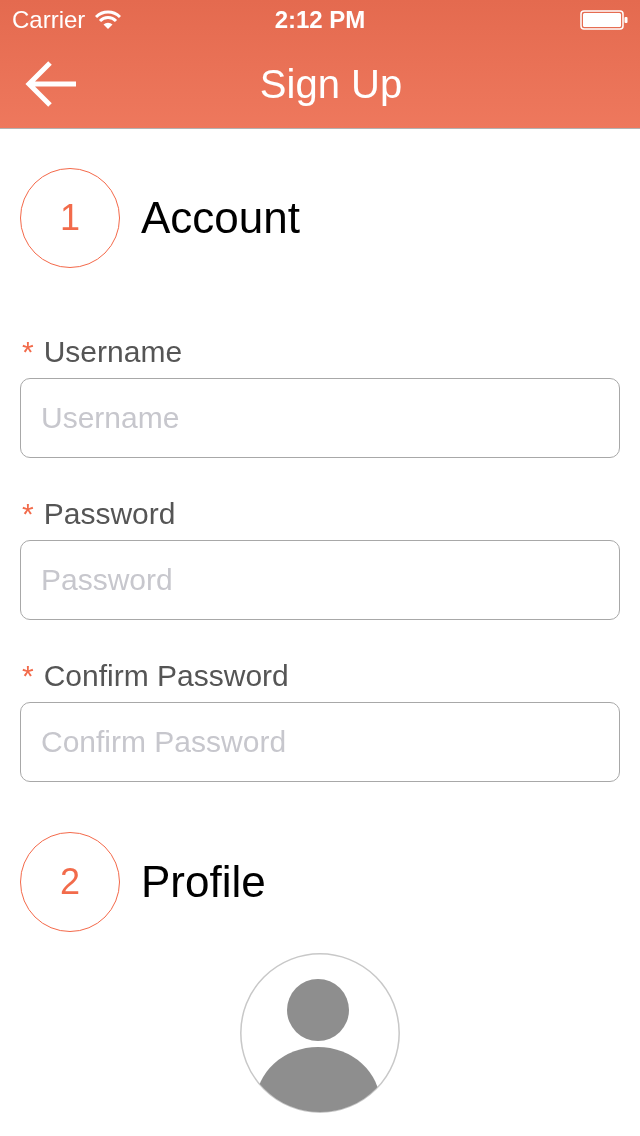  Describe the element at coordinates (108, 20) in the screenshot. I see `wifi-icon` at that location.